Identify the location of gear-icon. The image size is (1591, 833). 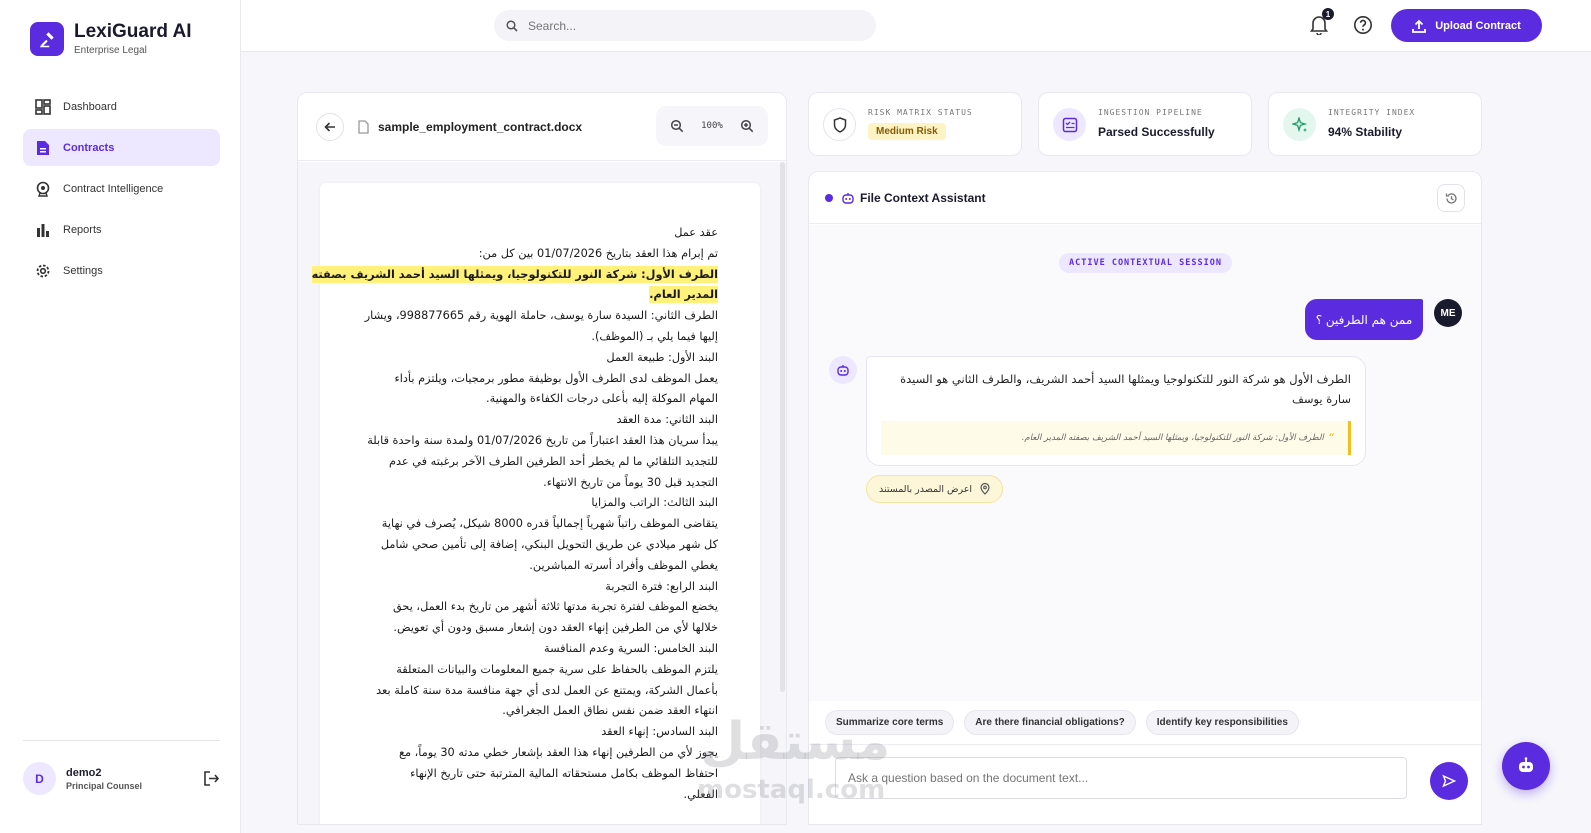
(43, 271).